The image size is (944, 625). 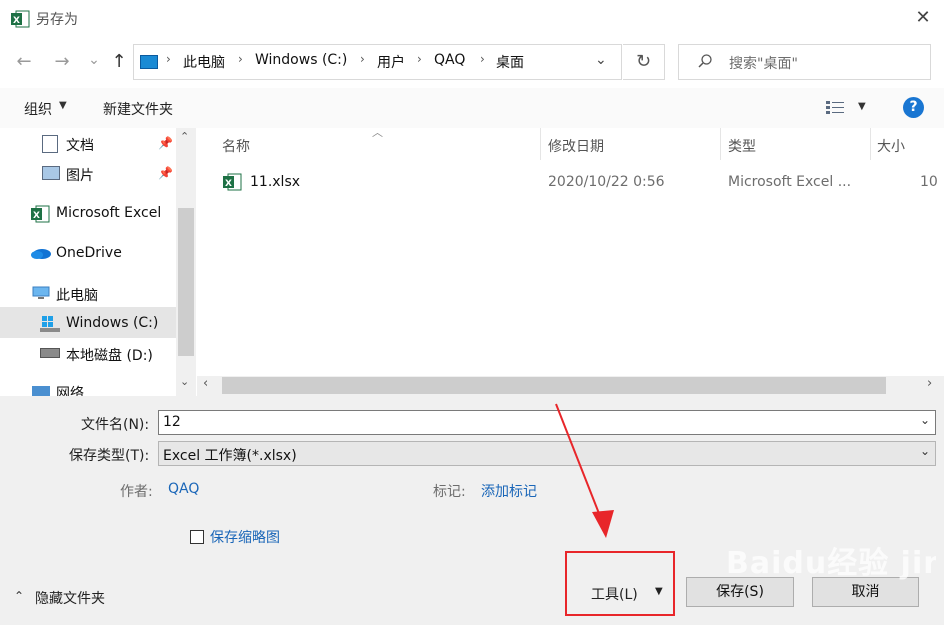 What do you see at coordinates (119, 62) in the screenshot?
I see `up-icon: ↑` at bounding box center [119, 62].